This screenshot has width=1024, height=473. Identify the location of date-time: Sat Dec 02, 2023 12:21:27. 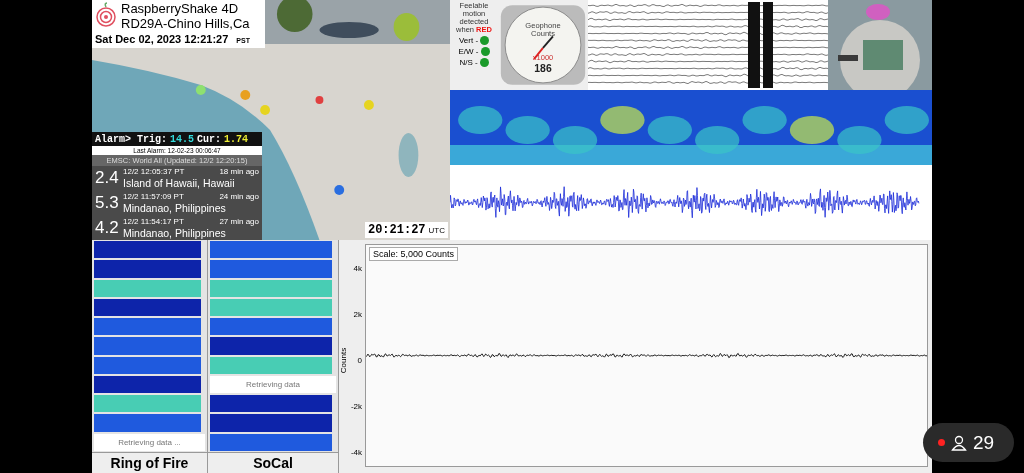
(162, 38).